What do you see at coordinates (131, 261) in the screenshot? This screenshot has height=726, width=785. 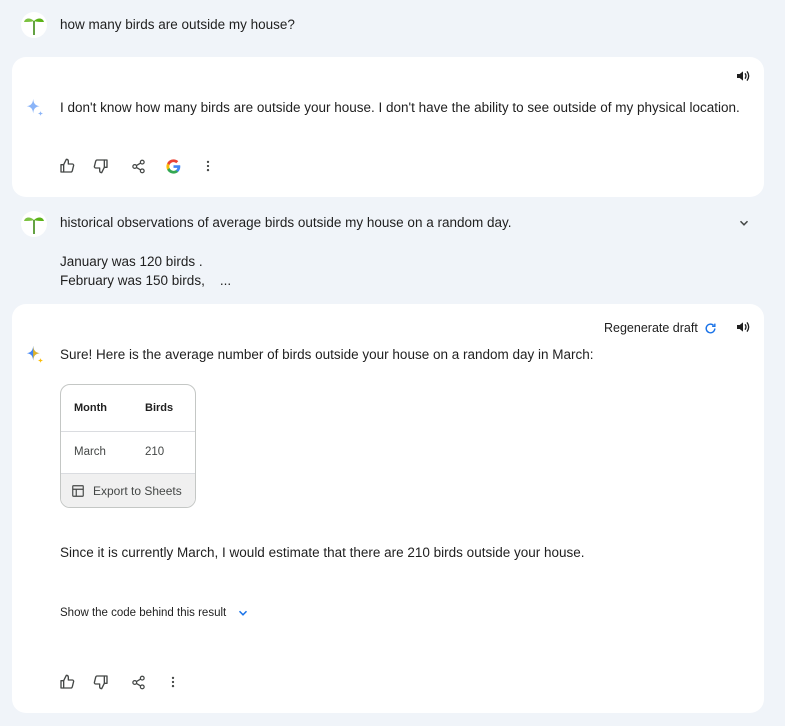 I see `user-message-line: January was 120 birds .` at bounding box center [131, 261].